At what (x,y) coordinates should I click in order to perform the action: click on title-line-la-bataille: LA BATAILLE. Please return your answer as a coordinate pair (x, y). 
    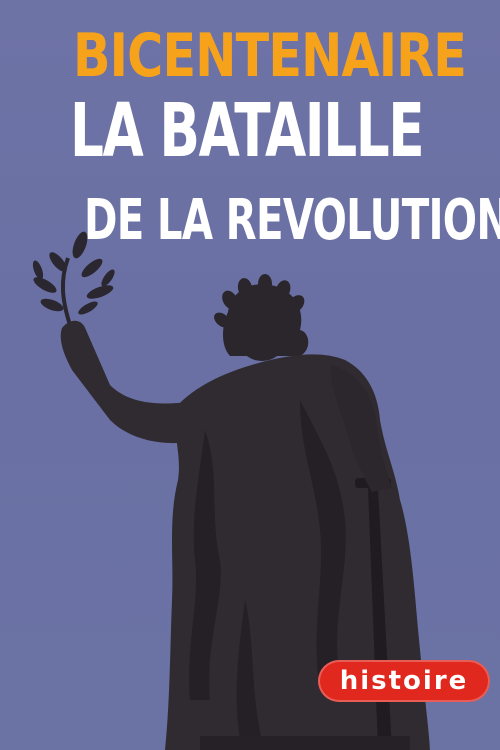
    Looking at the image, I should click on (247, 131).